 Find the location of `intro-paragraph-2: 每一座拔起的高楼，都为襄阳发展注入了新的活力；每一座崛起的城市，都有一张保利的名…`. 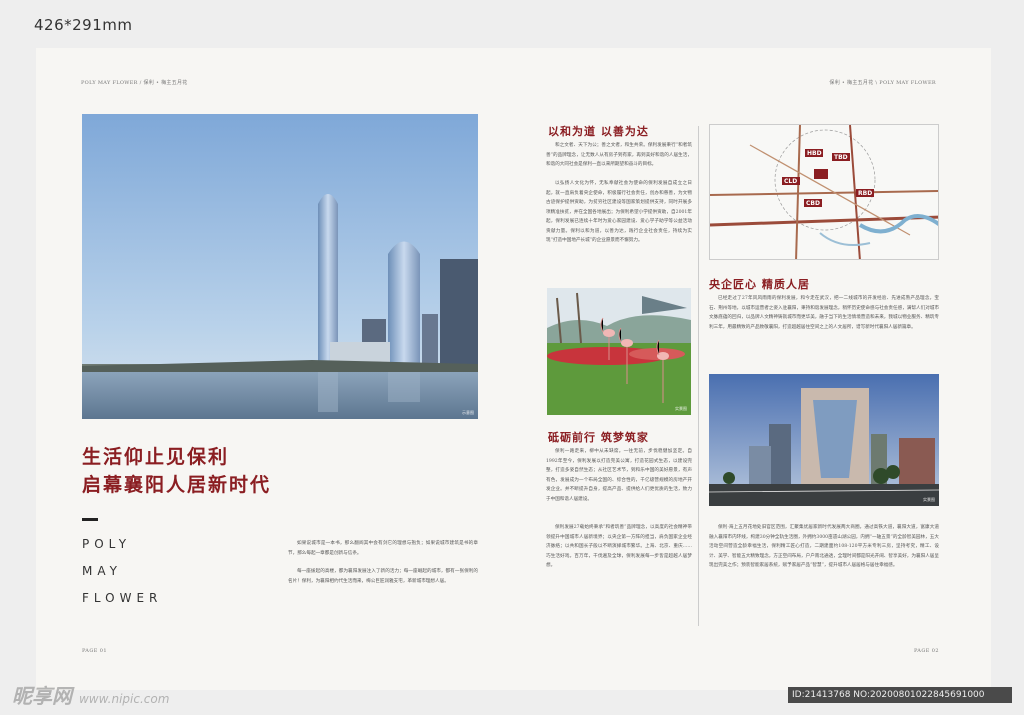

intro-paragraph-2: 每一座拔起的高楼，都为襄阳发展注入了新的活力；每一座崛起的城市，都有一张保利的名… is located at coordinates (383, 576).